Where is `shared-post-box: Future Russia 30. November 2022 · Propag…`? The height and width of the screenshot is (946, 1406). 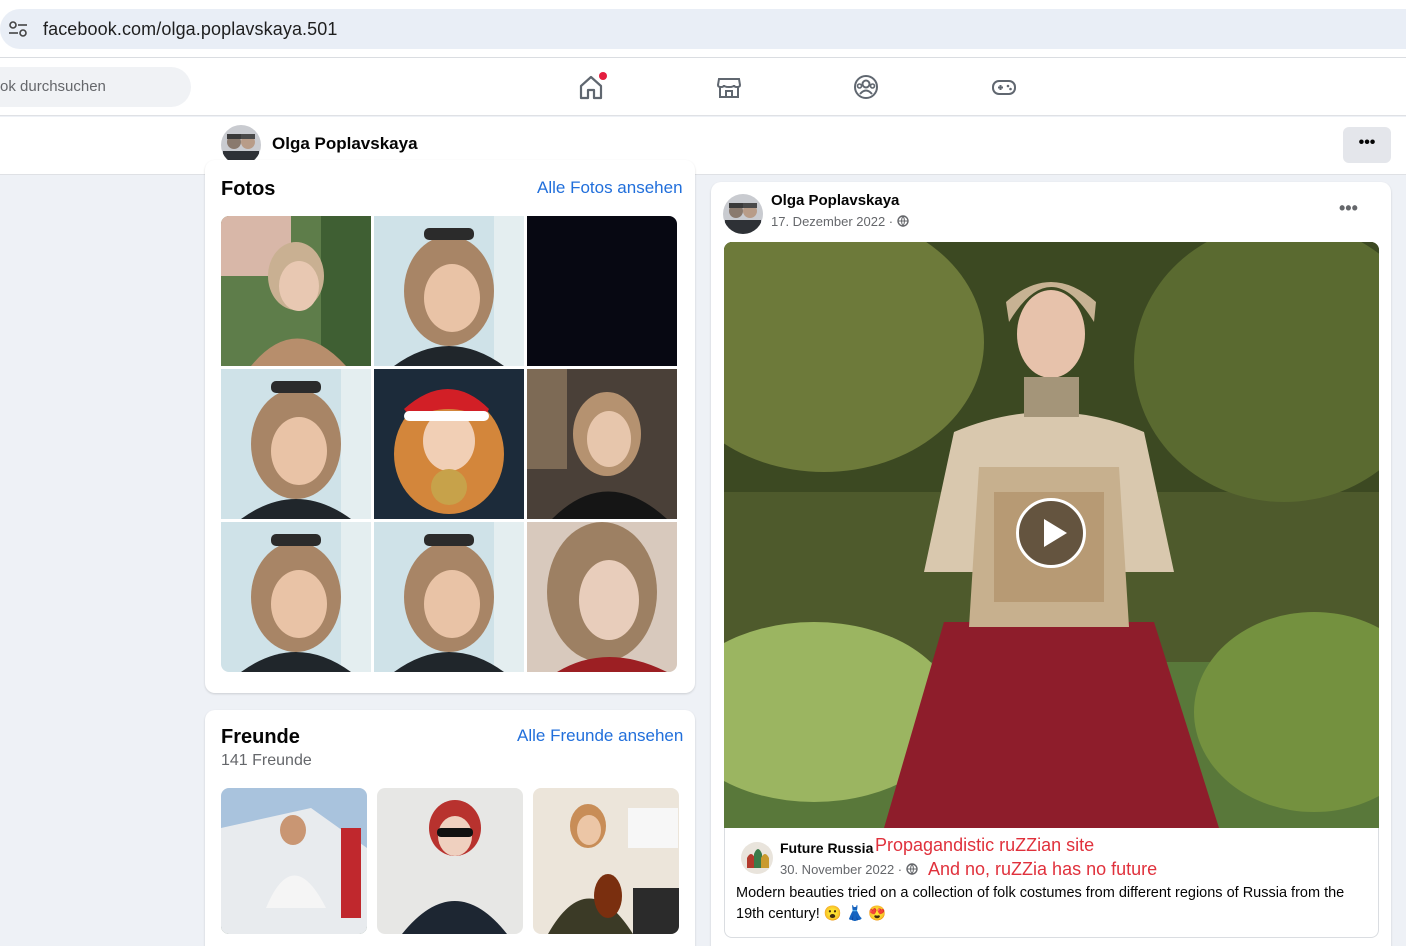 shared-post-box: Future Russia 30. November 2022 · Propag… is located at coordinates (1051, 883).